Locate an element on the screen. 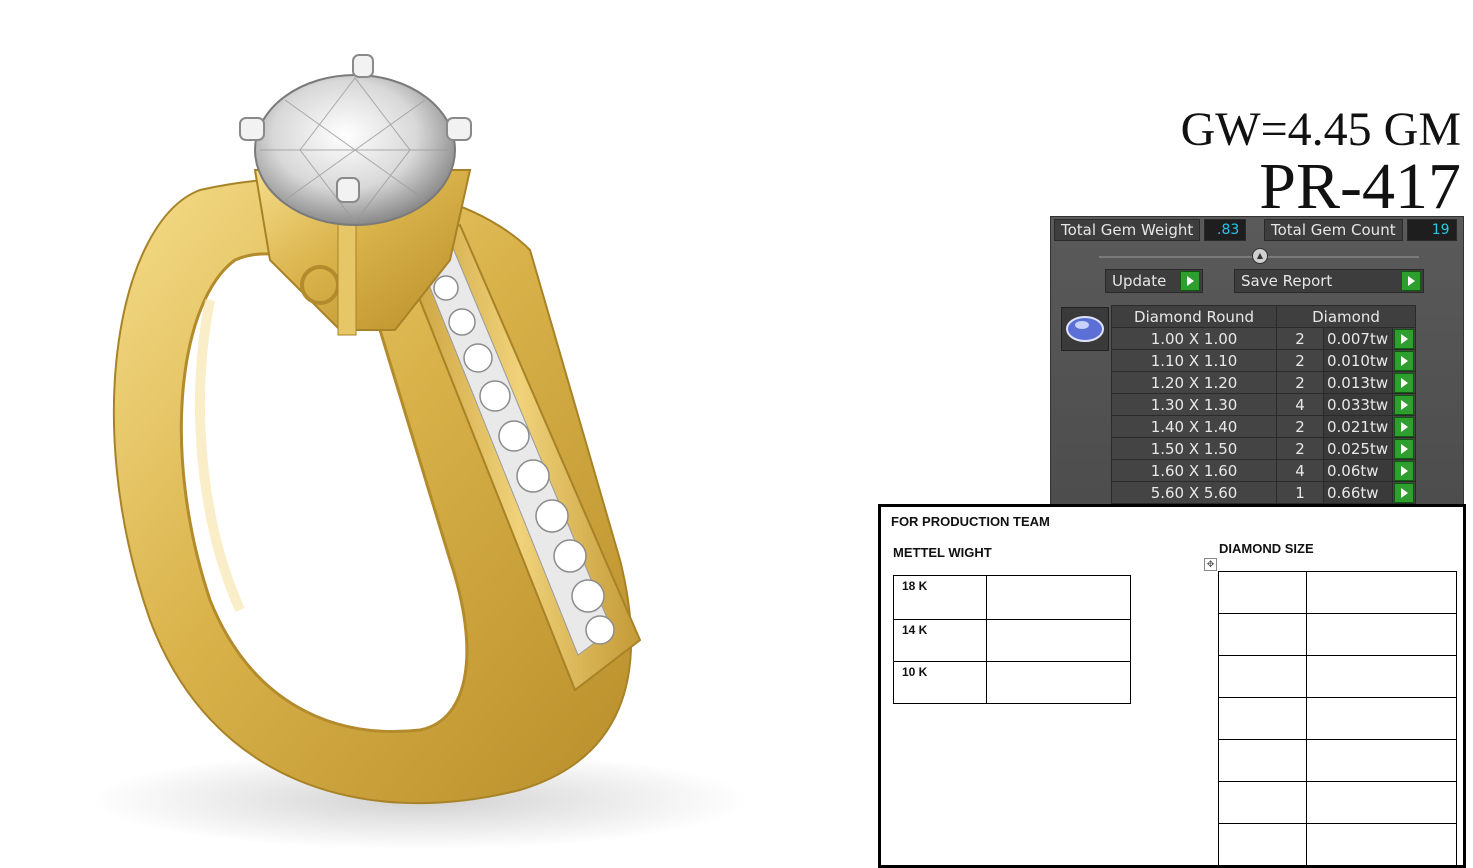  round-diamond-icon is located at coordinates (1085, 329).